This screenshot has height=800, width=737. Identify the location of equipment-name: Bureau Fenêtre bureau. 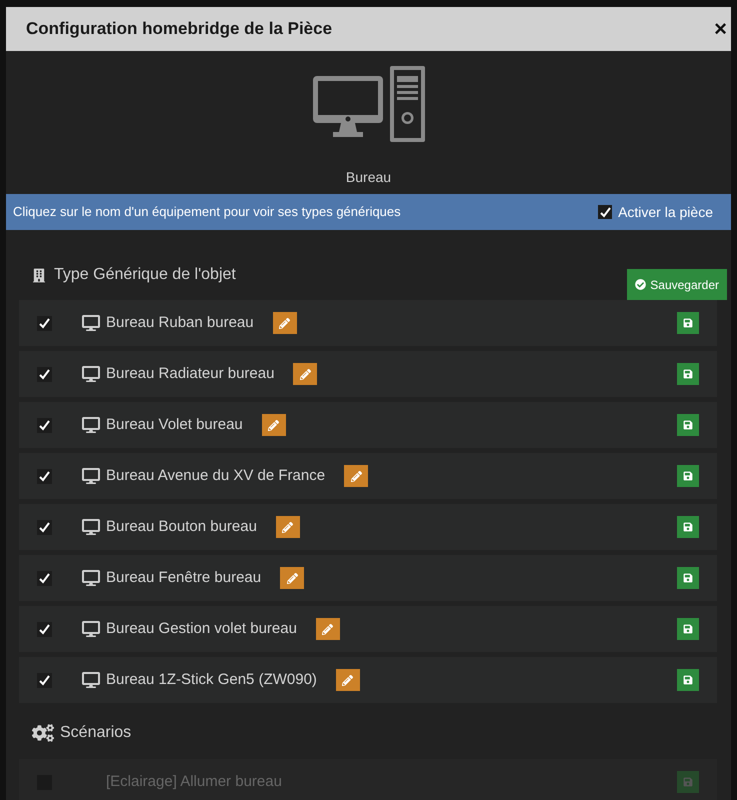
(184, 578).